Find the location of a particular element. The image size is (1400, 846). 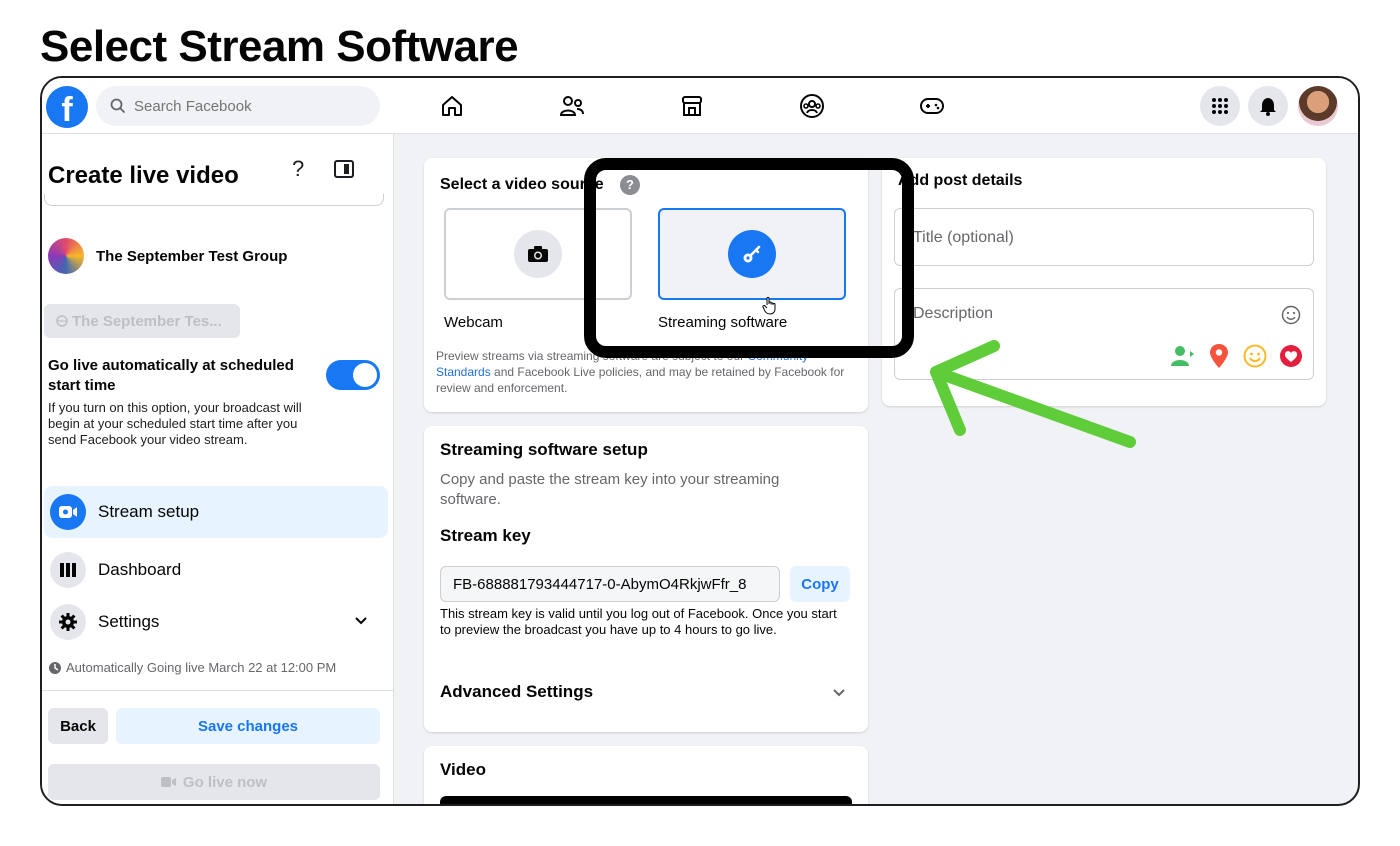

divider is located at coordinates (218, 690).